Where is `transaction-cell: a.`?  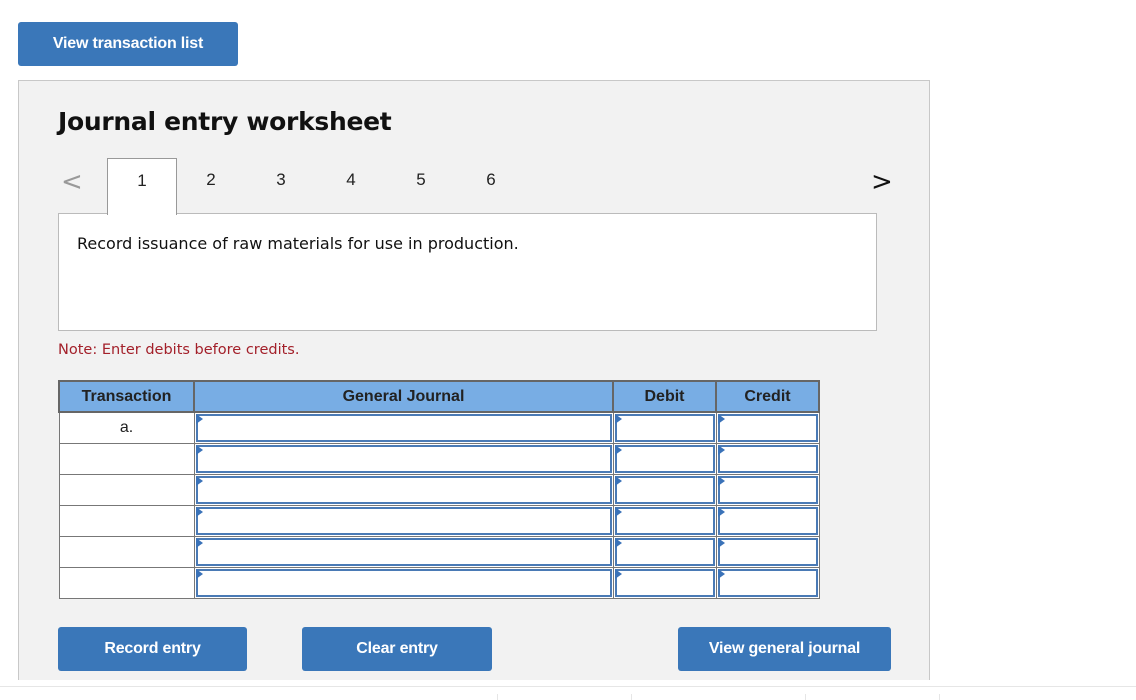 transaction-cell: a. is located at coordinates (126, 427).